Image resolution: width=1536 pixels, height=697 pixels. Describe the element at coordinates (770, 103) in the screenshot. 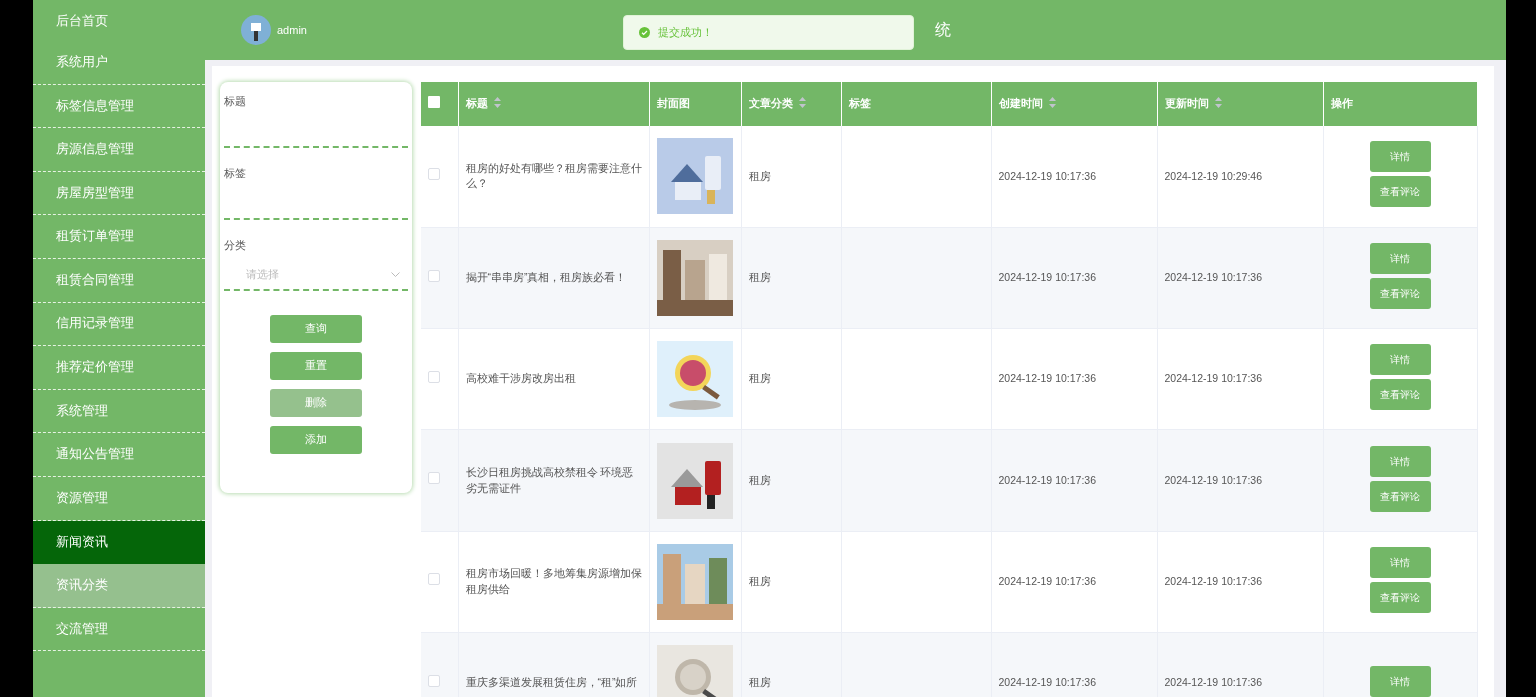

I see `column-header: 文章分类` at that location.